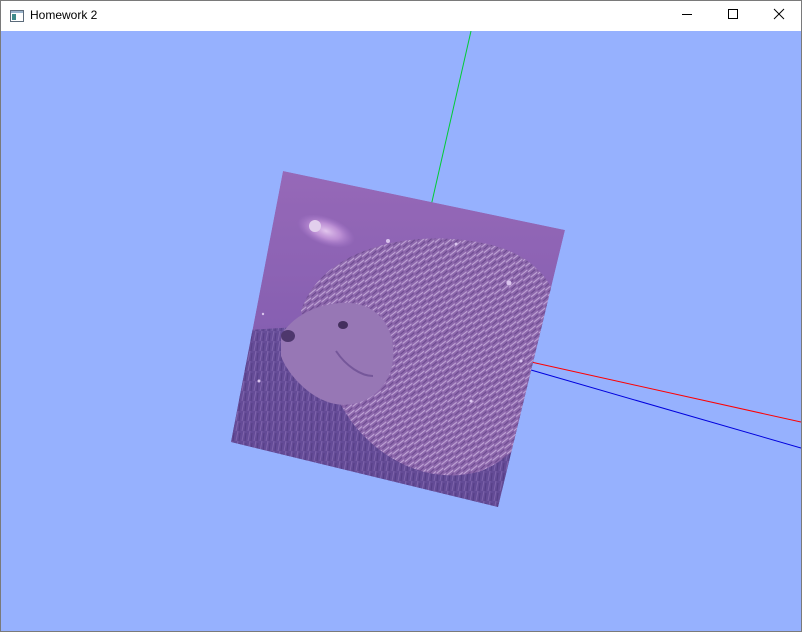  I want to click on app-window-icon, so click(17, 15).